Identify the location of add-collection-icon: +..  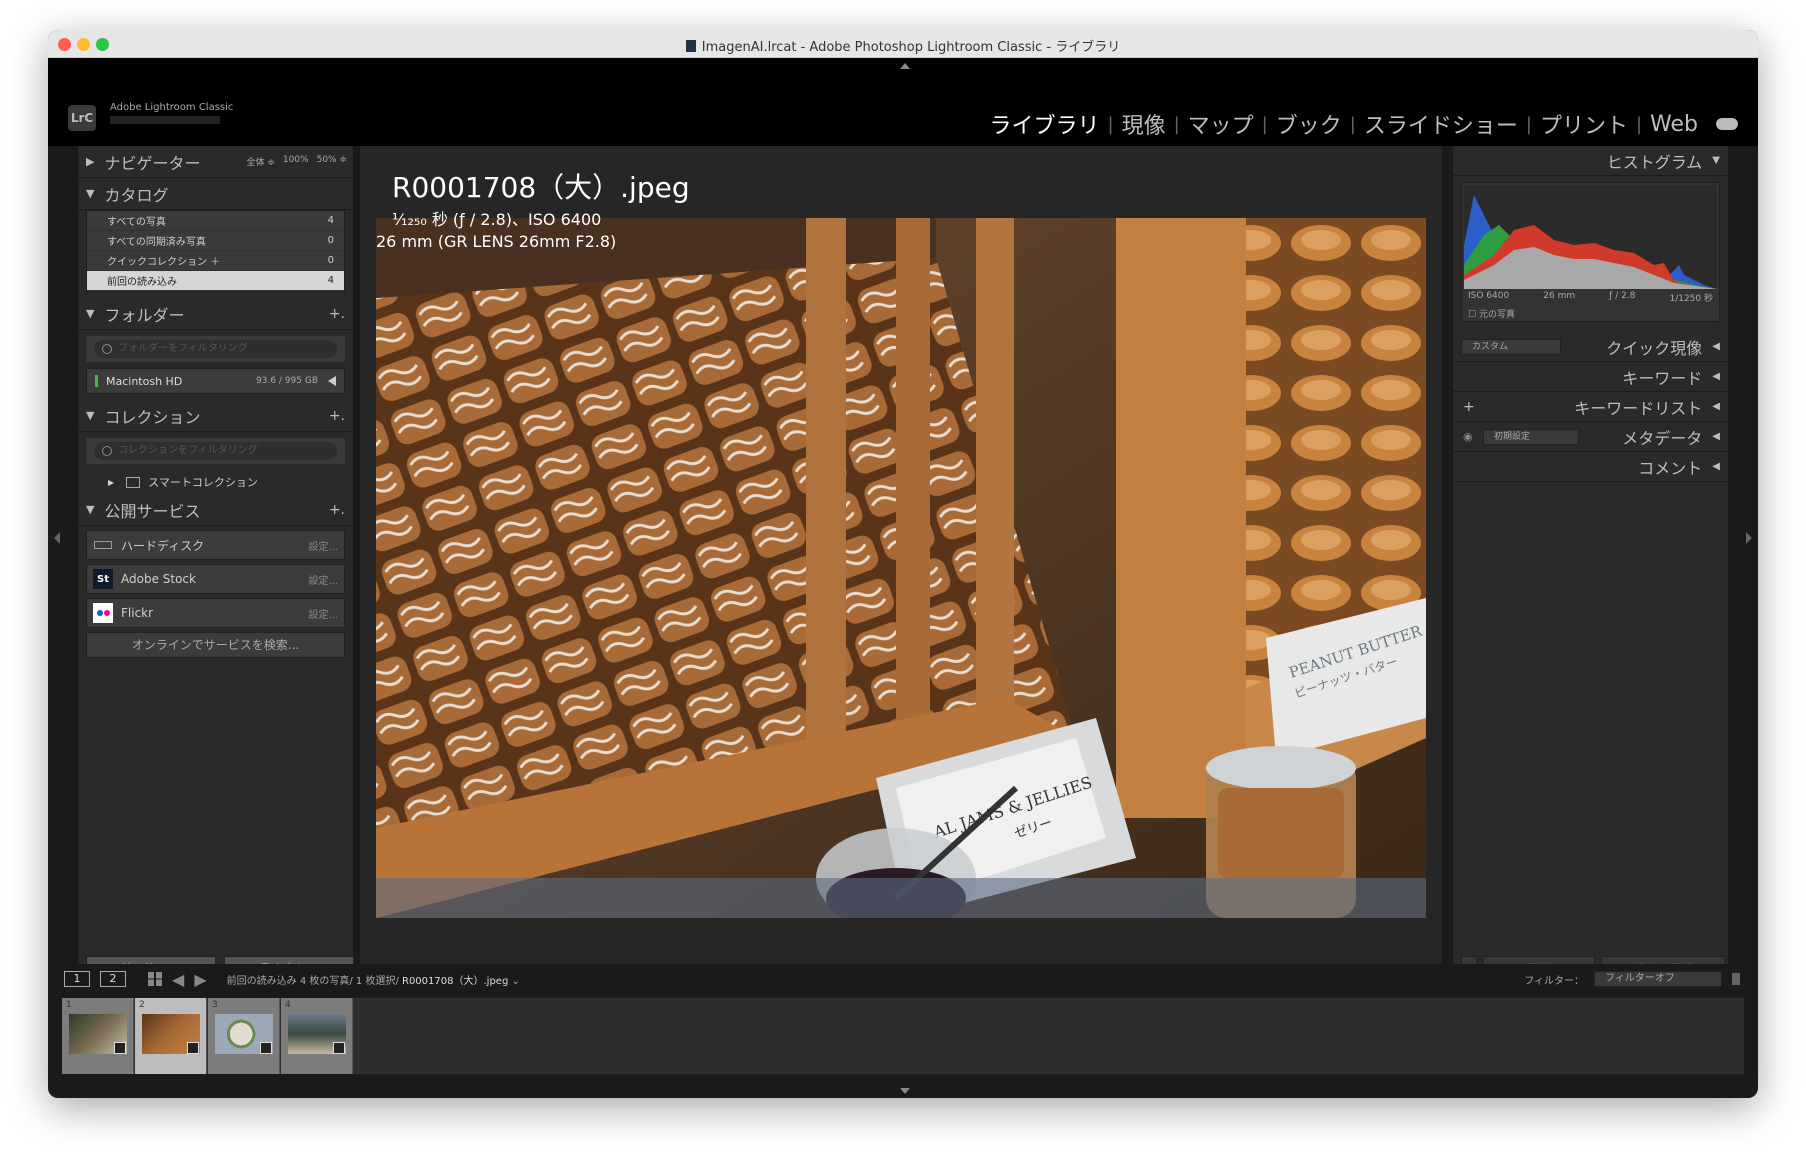
(337, 416).